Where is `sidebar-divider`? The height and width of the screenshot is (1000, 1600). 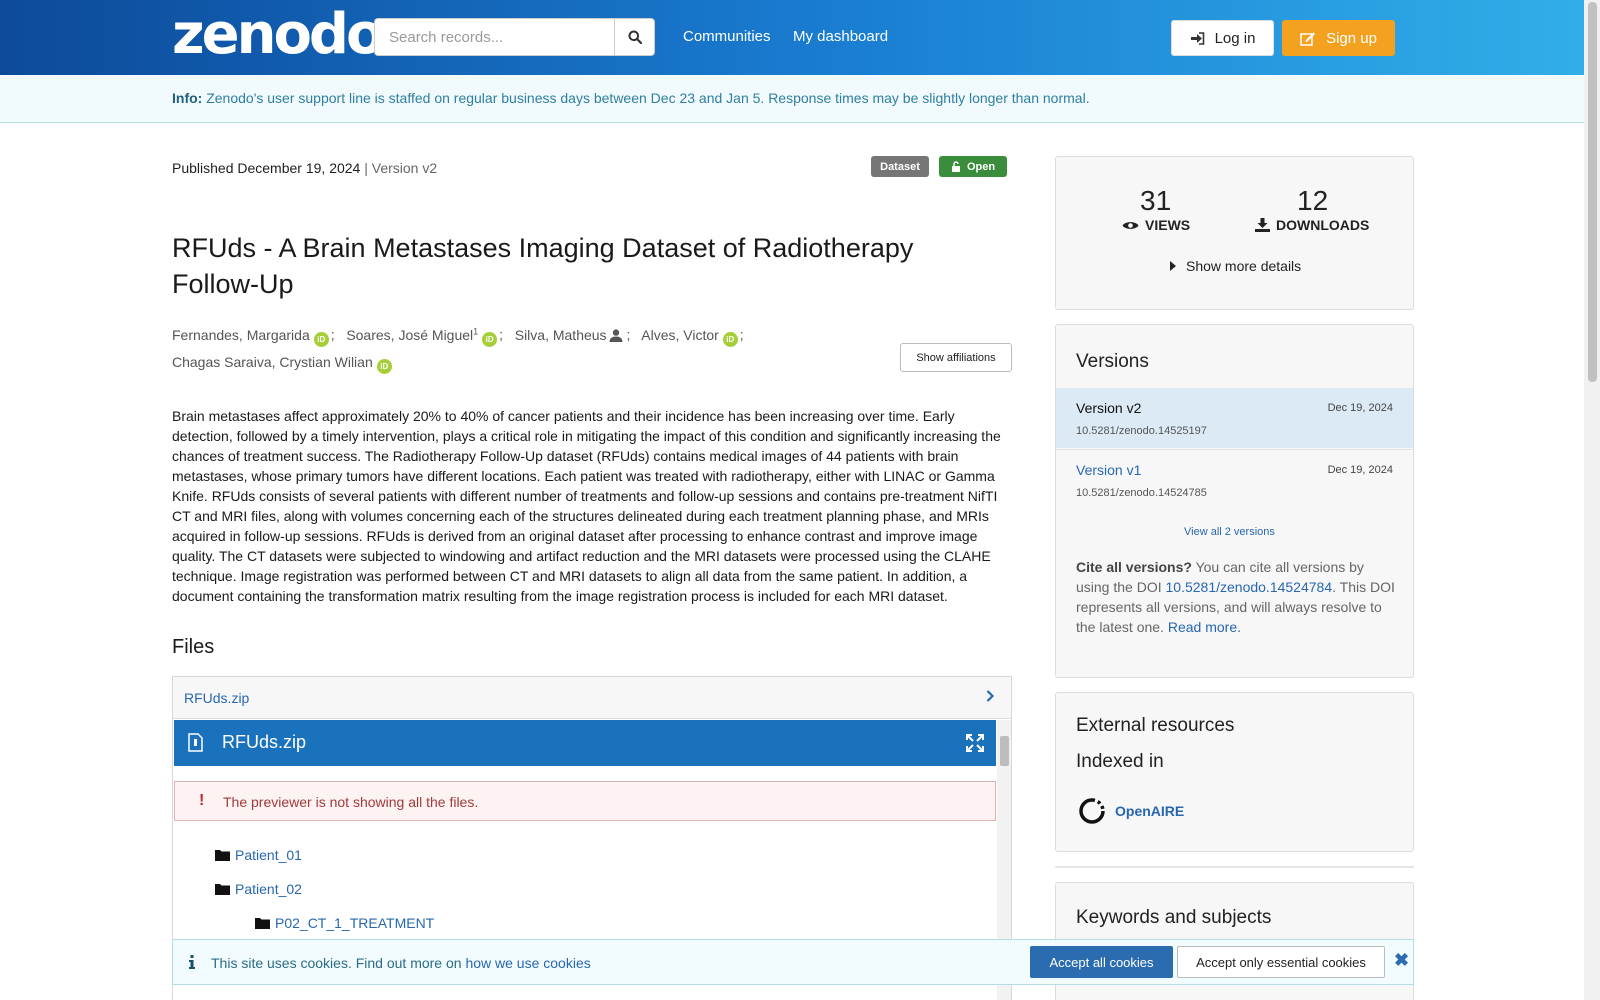 sidebar-divider is located at coordinates (1234, 867).